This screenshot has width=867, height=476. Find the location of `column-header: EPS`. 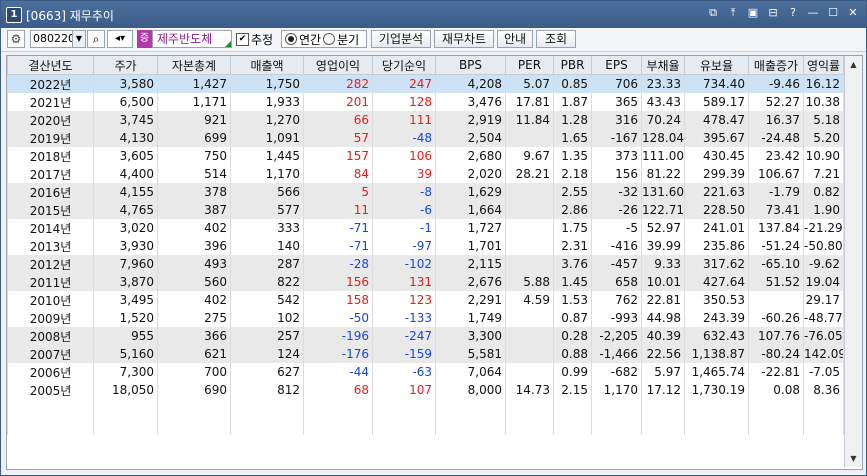

column-header: EPS is located at coordinates (616, 65).